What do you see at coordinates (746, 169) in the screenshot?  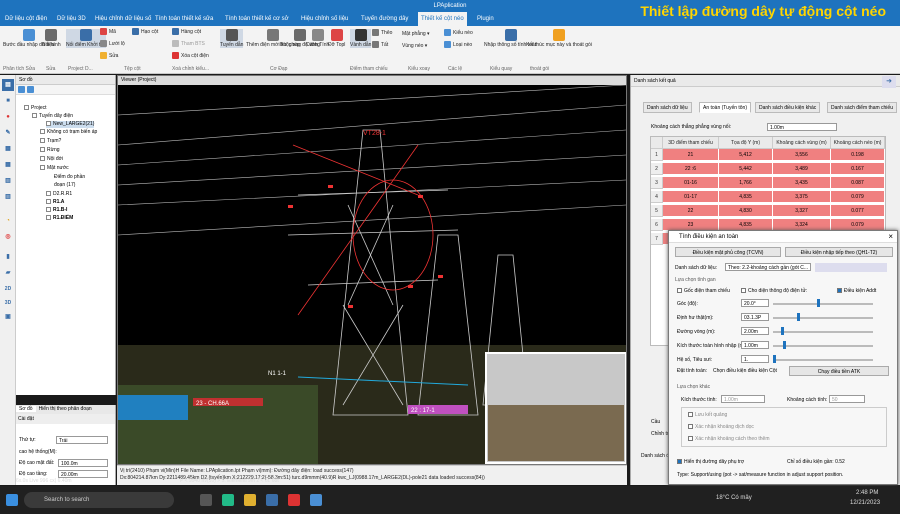 I see `table-cell: 5,442` at bounding box center [746, 169].